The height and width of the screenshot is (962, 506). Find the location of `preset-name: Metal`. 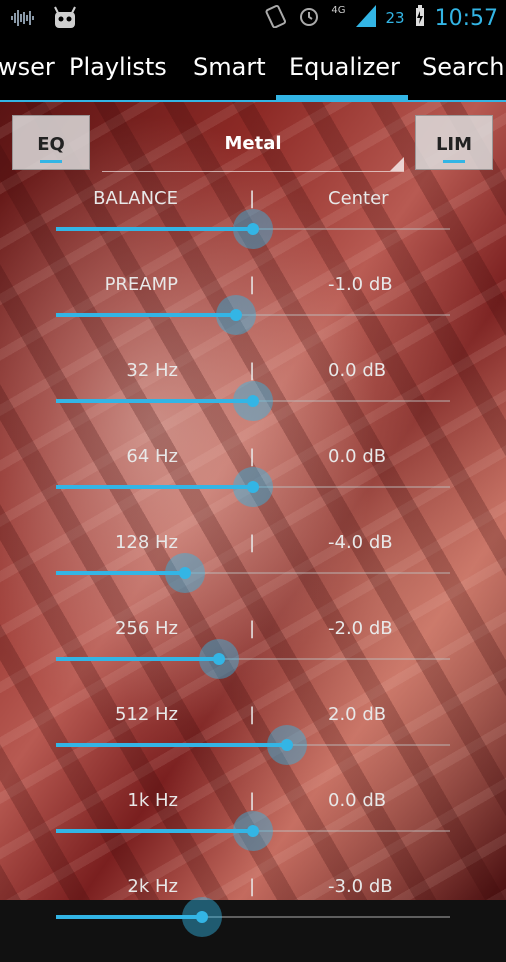

preset-name: Metal is located at coordinates (253, 143).